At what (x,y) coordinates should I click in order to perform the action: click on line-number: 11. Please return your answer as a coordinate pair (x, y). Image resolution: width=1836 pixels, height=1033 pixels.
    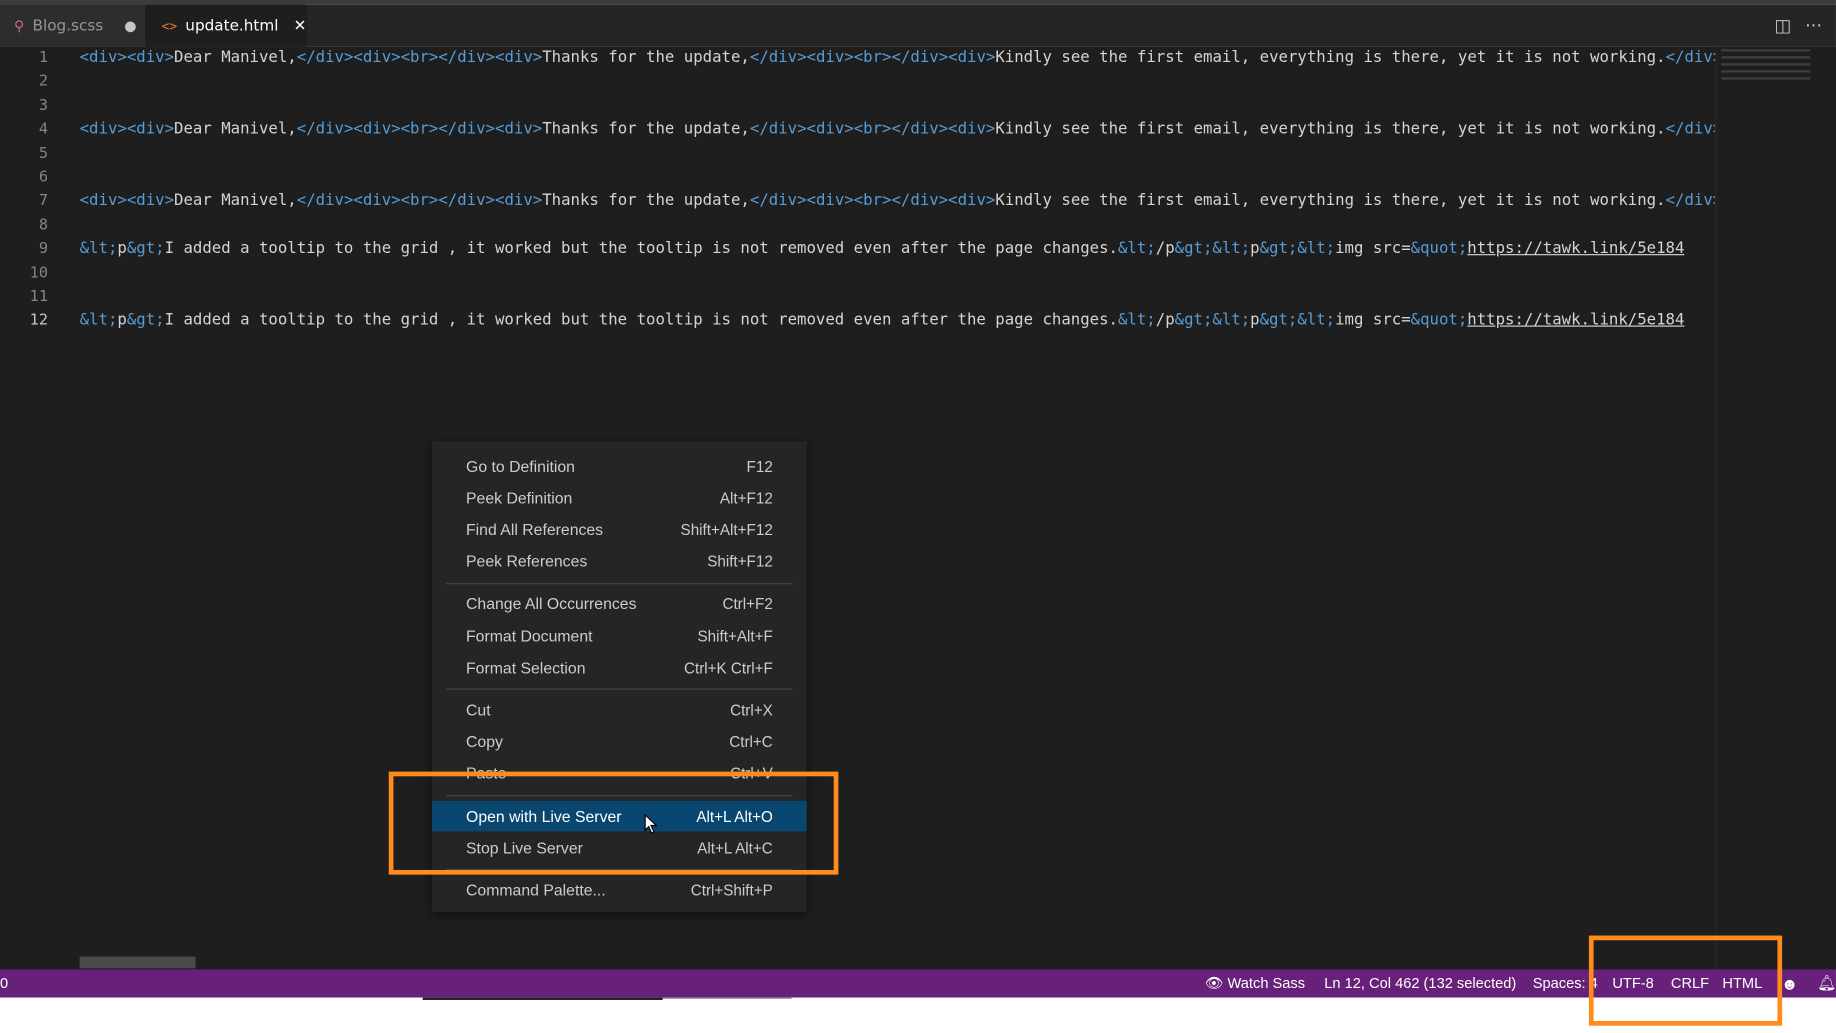
    Looking at the image, I should click on (28, 298).